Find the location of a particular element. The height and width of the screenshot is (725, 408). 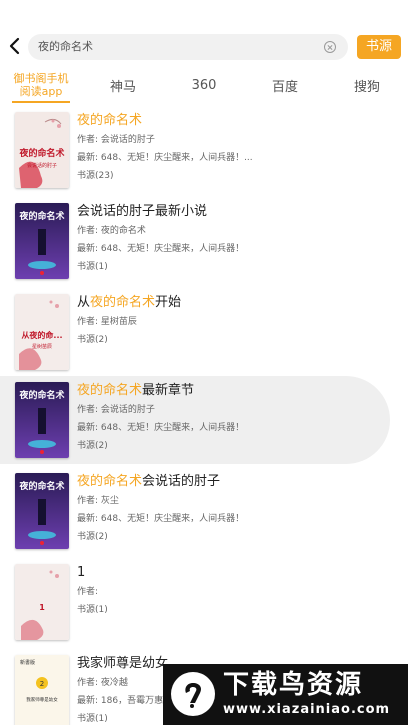

cover-title: 我家师尊是幼女 is located at coordinates (42, 699).